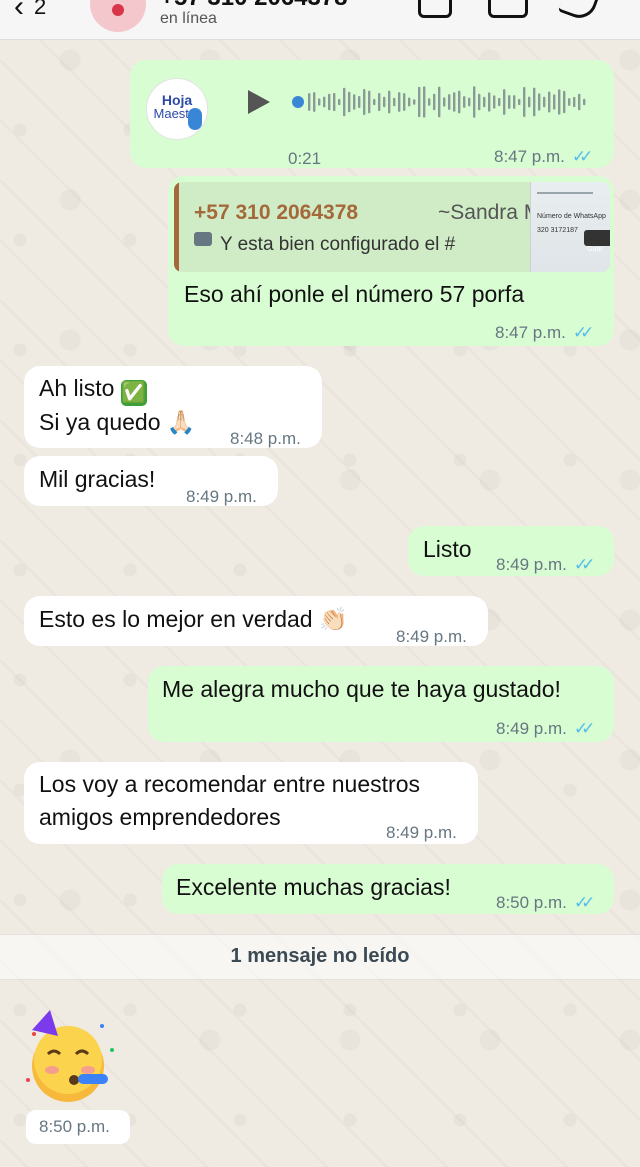 The image size is (640, 1167). What do you see at coordinates (193, 620) in the screenshot?
I see `message-text: Esto es lo mejor en verdad 👏🏻` at bounding box center [193, 620].